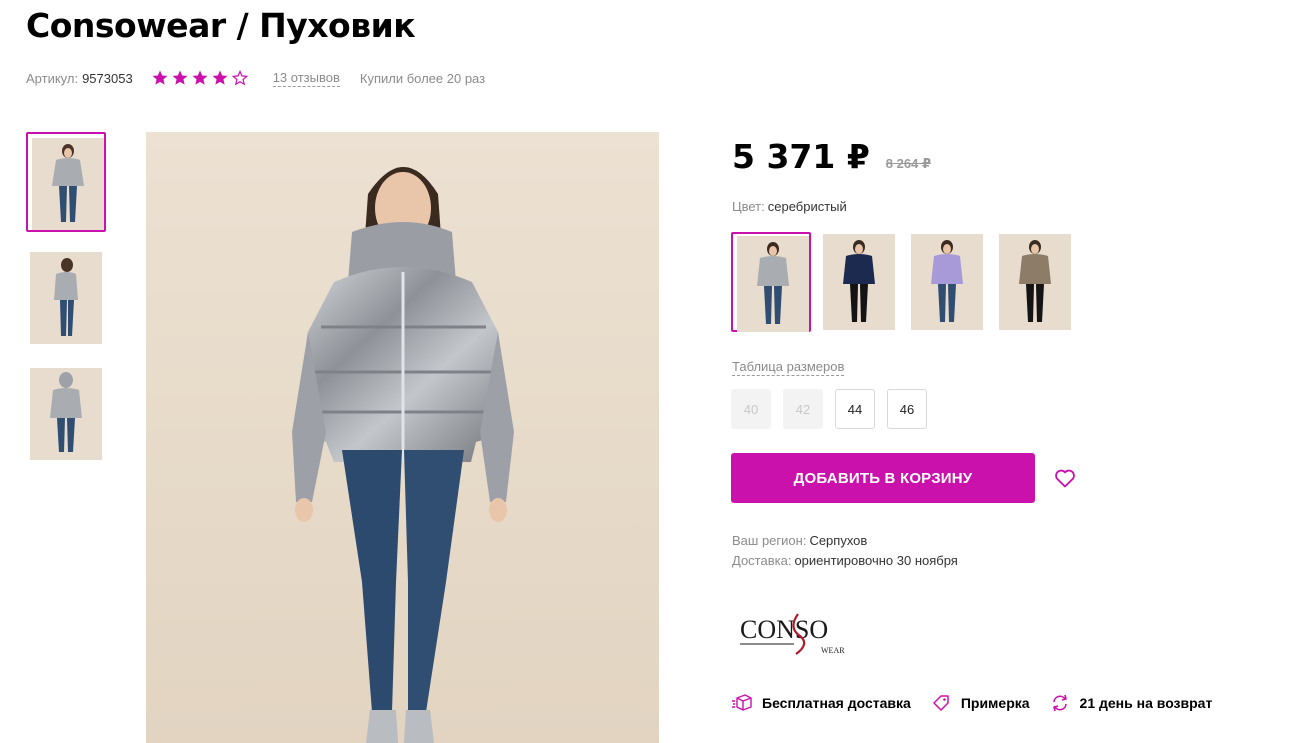 The width and height of the screenshot is (1306, 743). I want to click on feature-label: Примерка, so click(995, 703).